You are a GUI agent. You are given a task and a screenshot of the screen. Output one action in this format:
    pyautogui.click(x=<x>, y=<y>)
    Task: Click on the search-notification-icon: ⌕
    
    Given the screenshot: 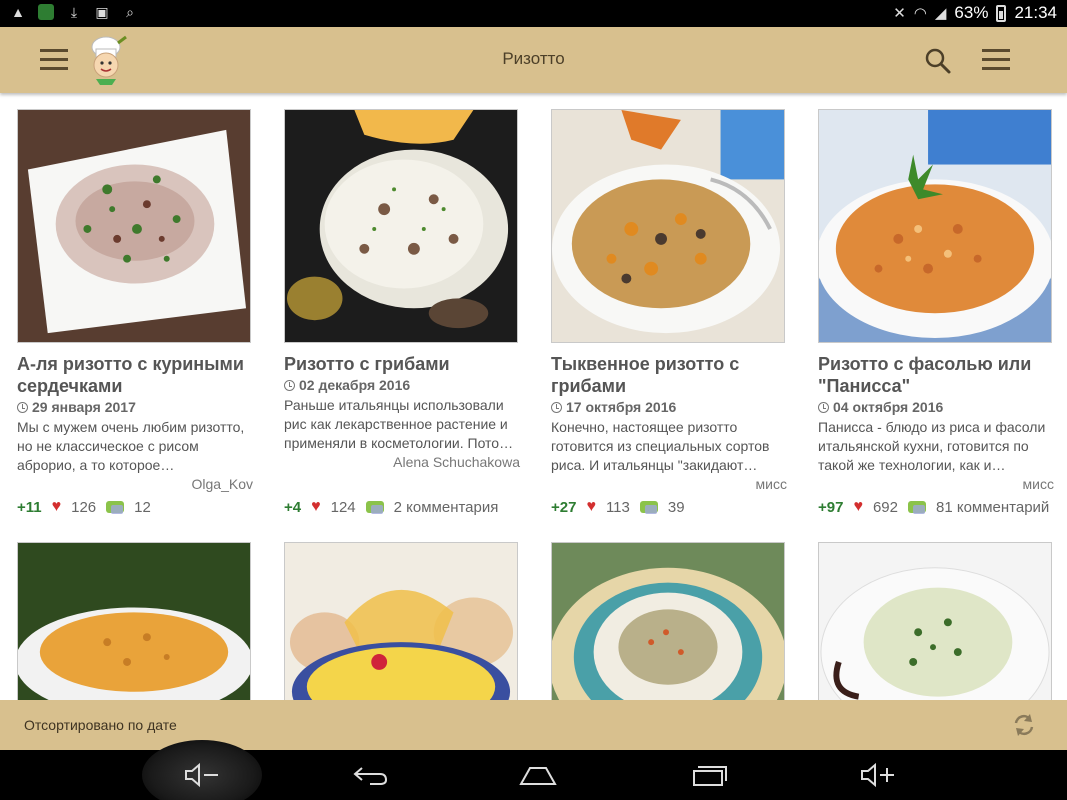 What is the action you would take?
    pyautogui.click(x=130, y=12)
    